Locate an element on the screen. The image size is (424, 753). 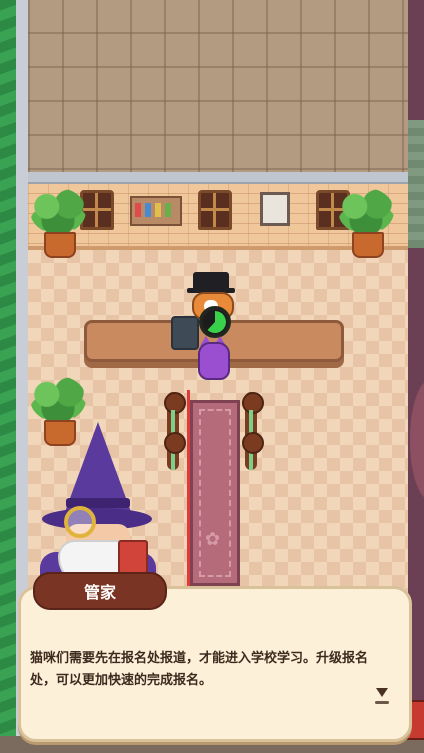
top-hat is located at coordinates (211, 282).